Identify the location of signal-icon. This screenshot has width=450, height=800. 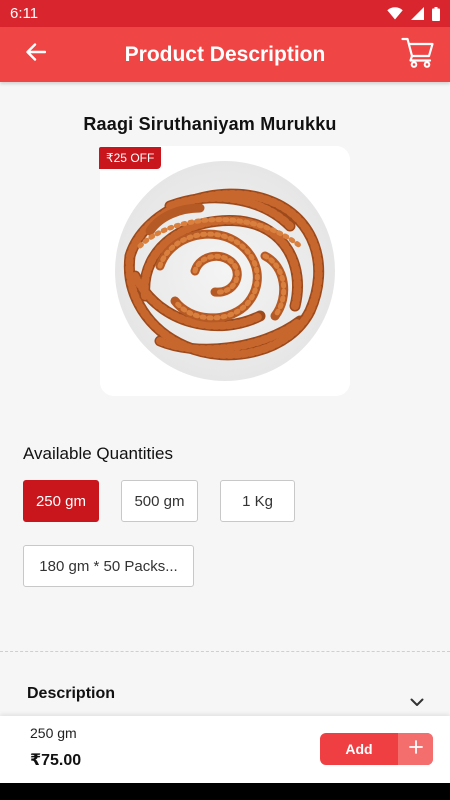
(417, 13).